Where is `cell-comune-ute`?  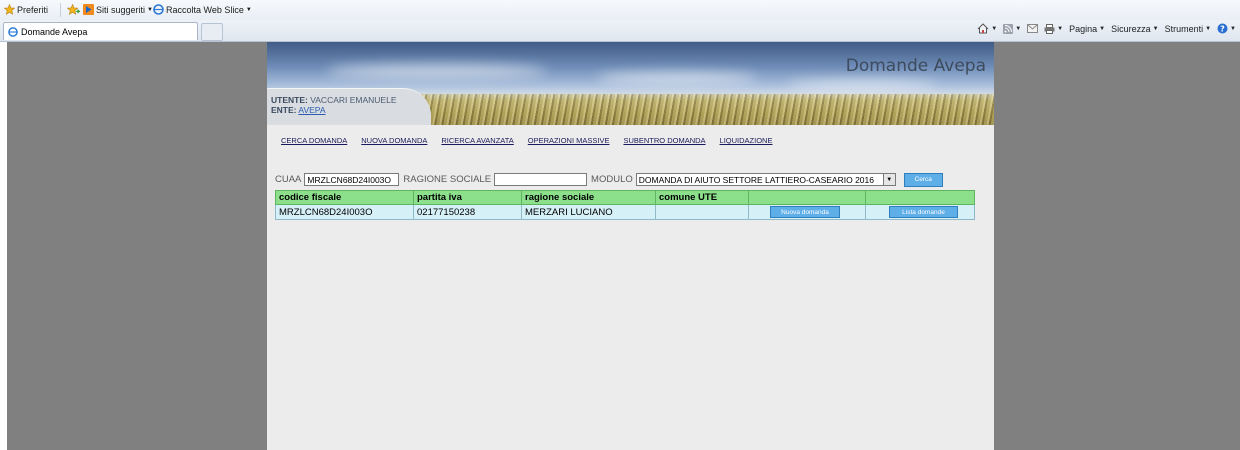
cell-comune-ute is located at coordinates (702, 212).